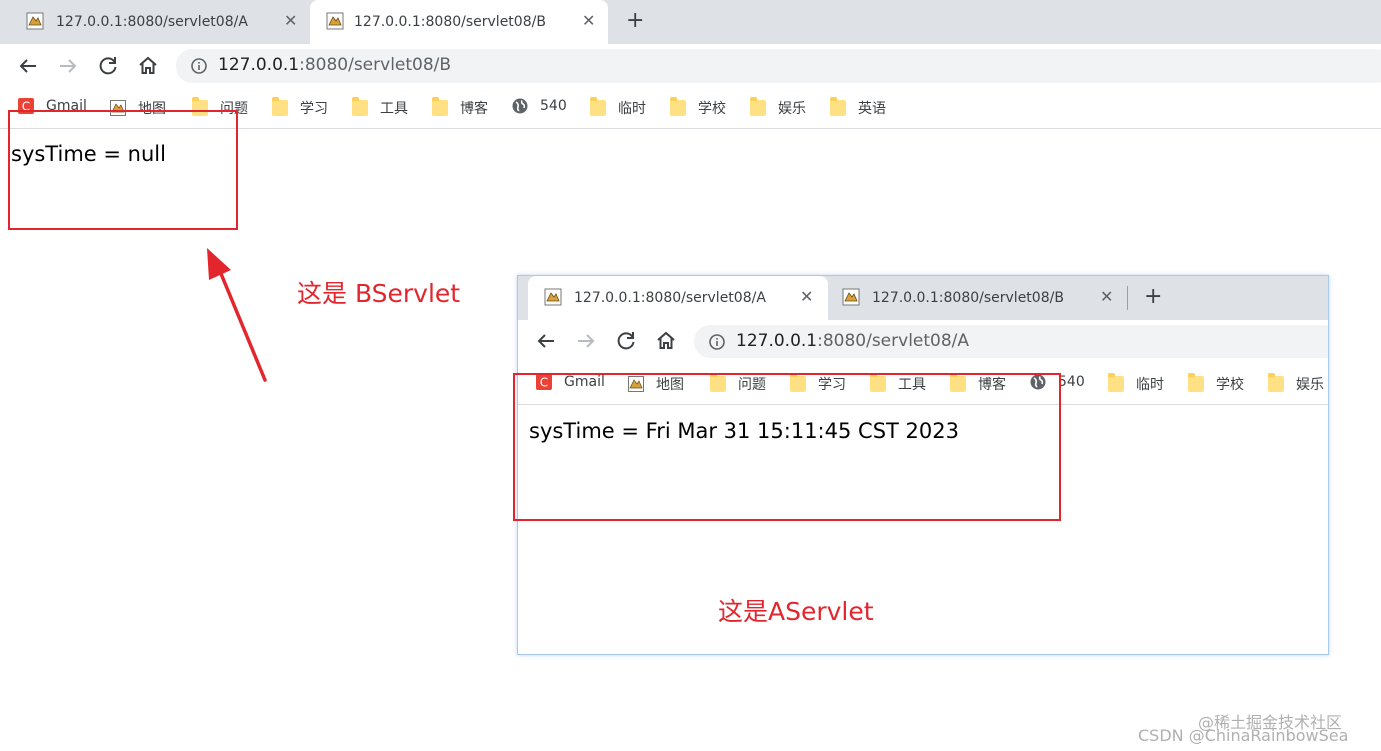  Describe the element at coordinates (539, 106) in the screenshot. I see `bookmark-globe: 540` at that location.